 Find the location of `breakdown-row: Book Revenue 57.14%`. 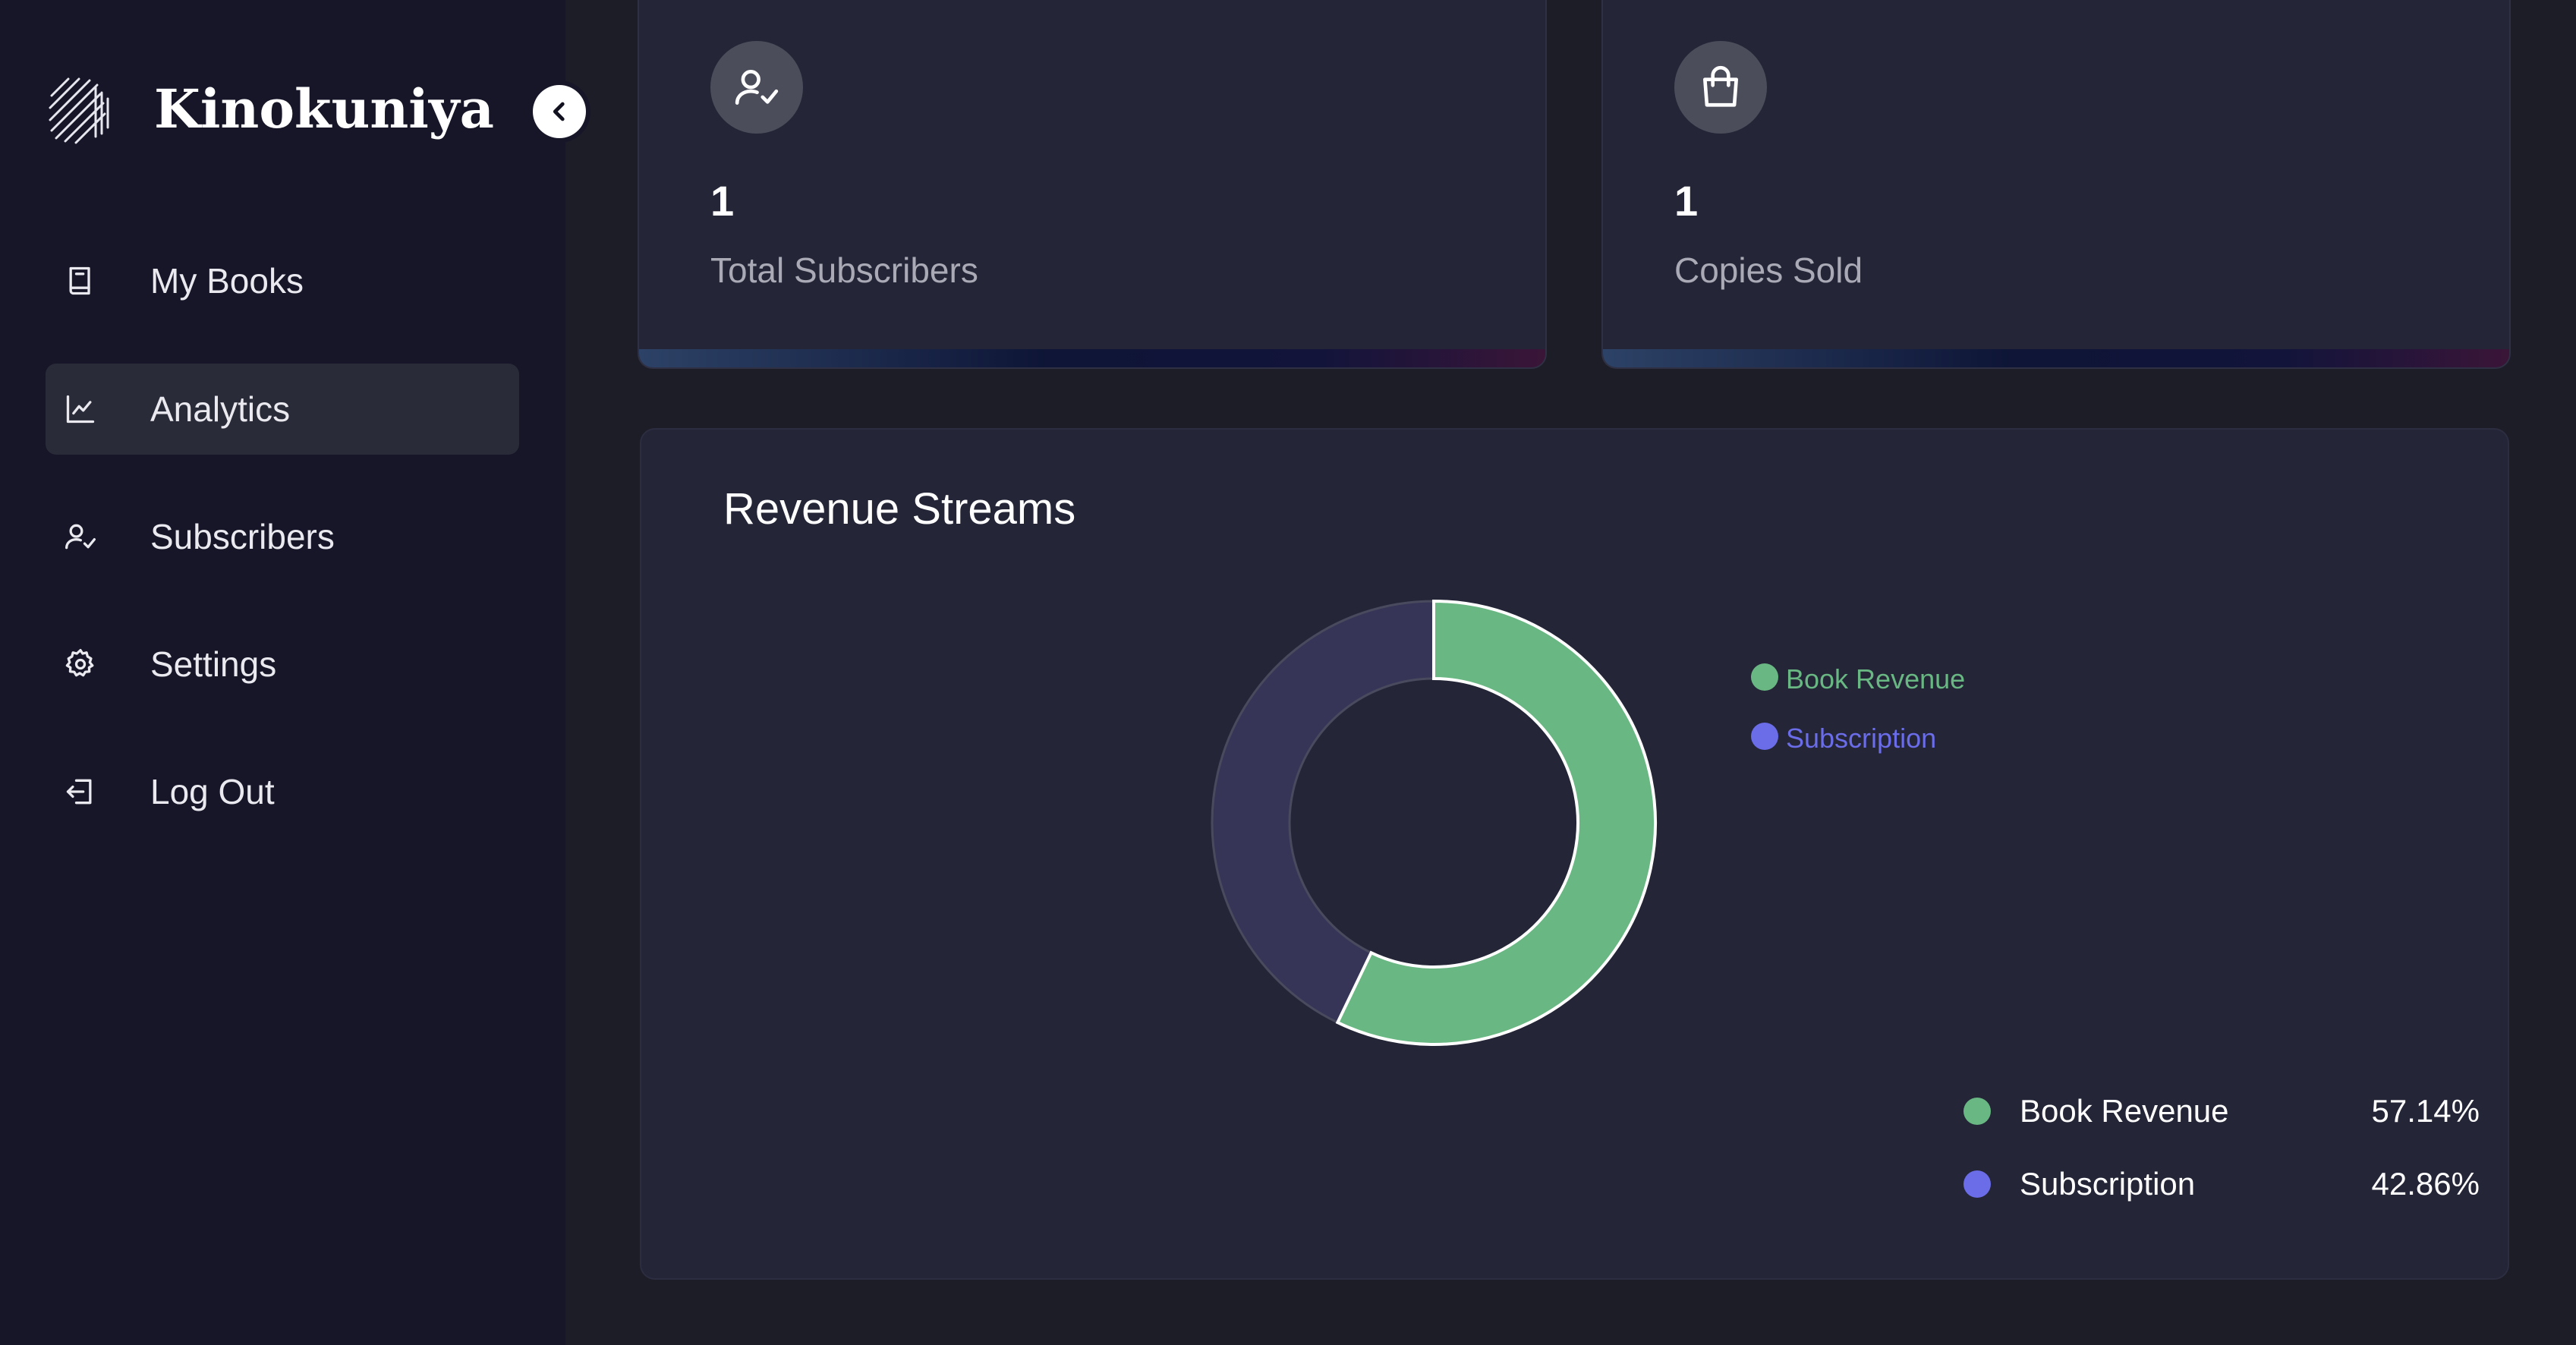

breakdown-row: Book Revenue 57.14% is located at coordinates (2221, 1111).